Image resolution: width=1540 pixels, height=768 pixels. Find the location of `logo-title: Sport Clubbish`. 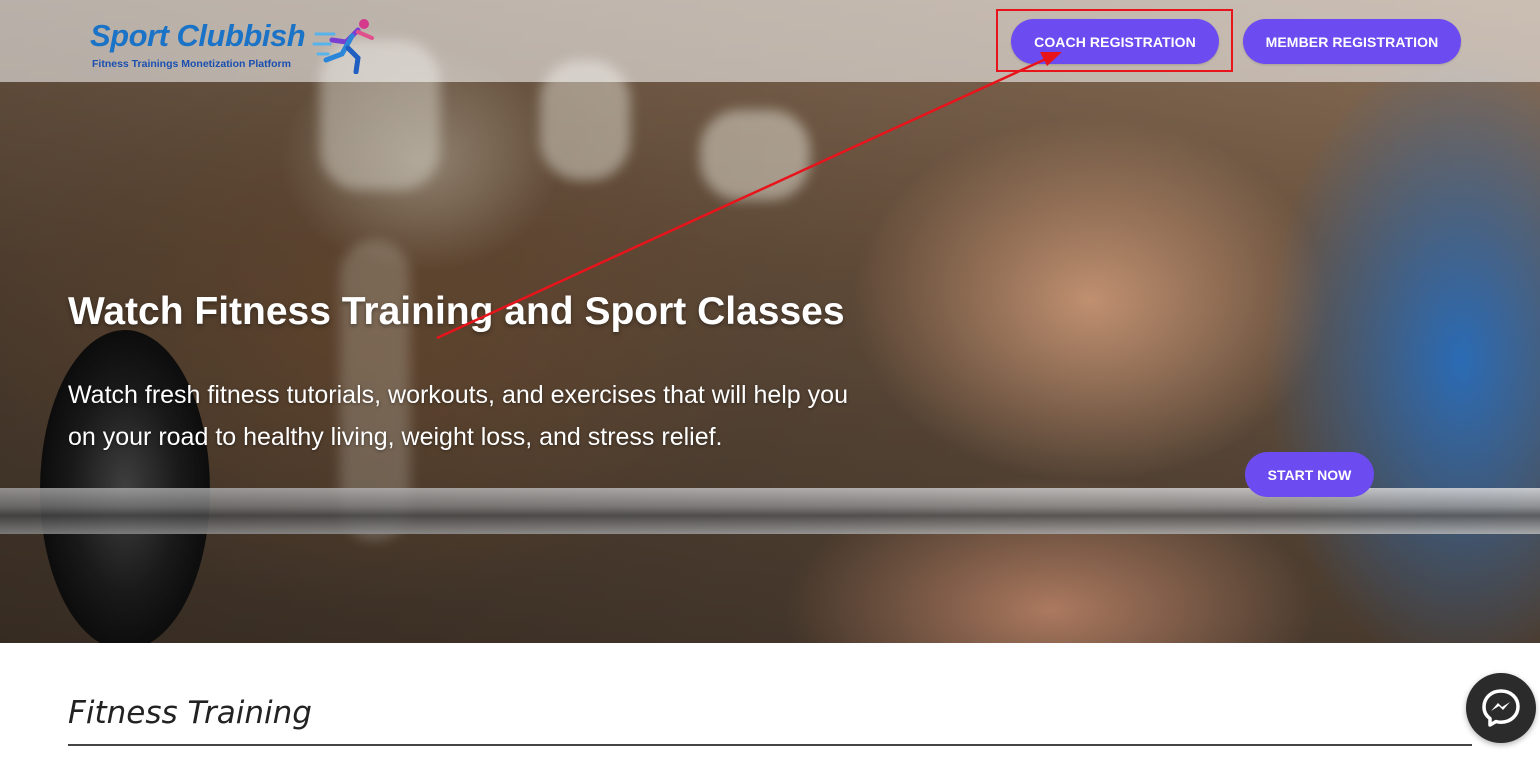

logo-title: Sport Clubbish is located at coordinates (198, 35).